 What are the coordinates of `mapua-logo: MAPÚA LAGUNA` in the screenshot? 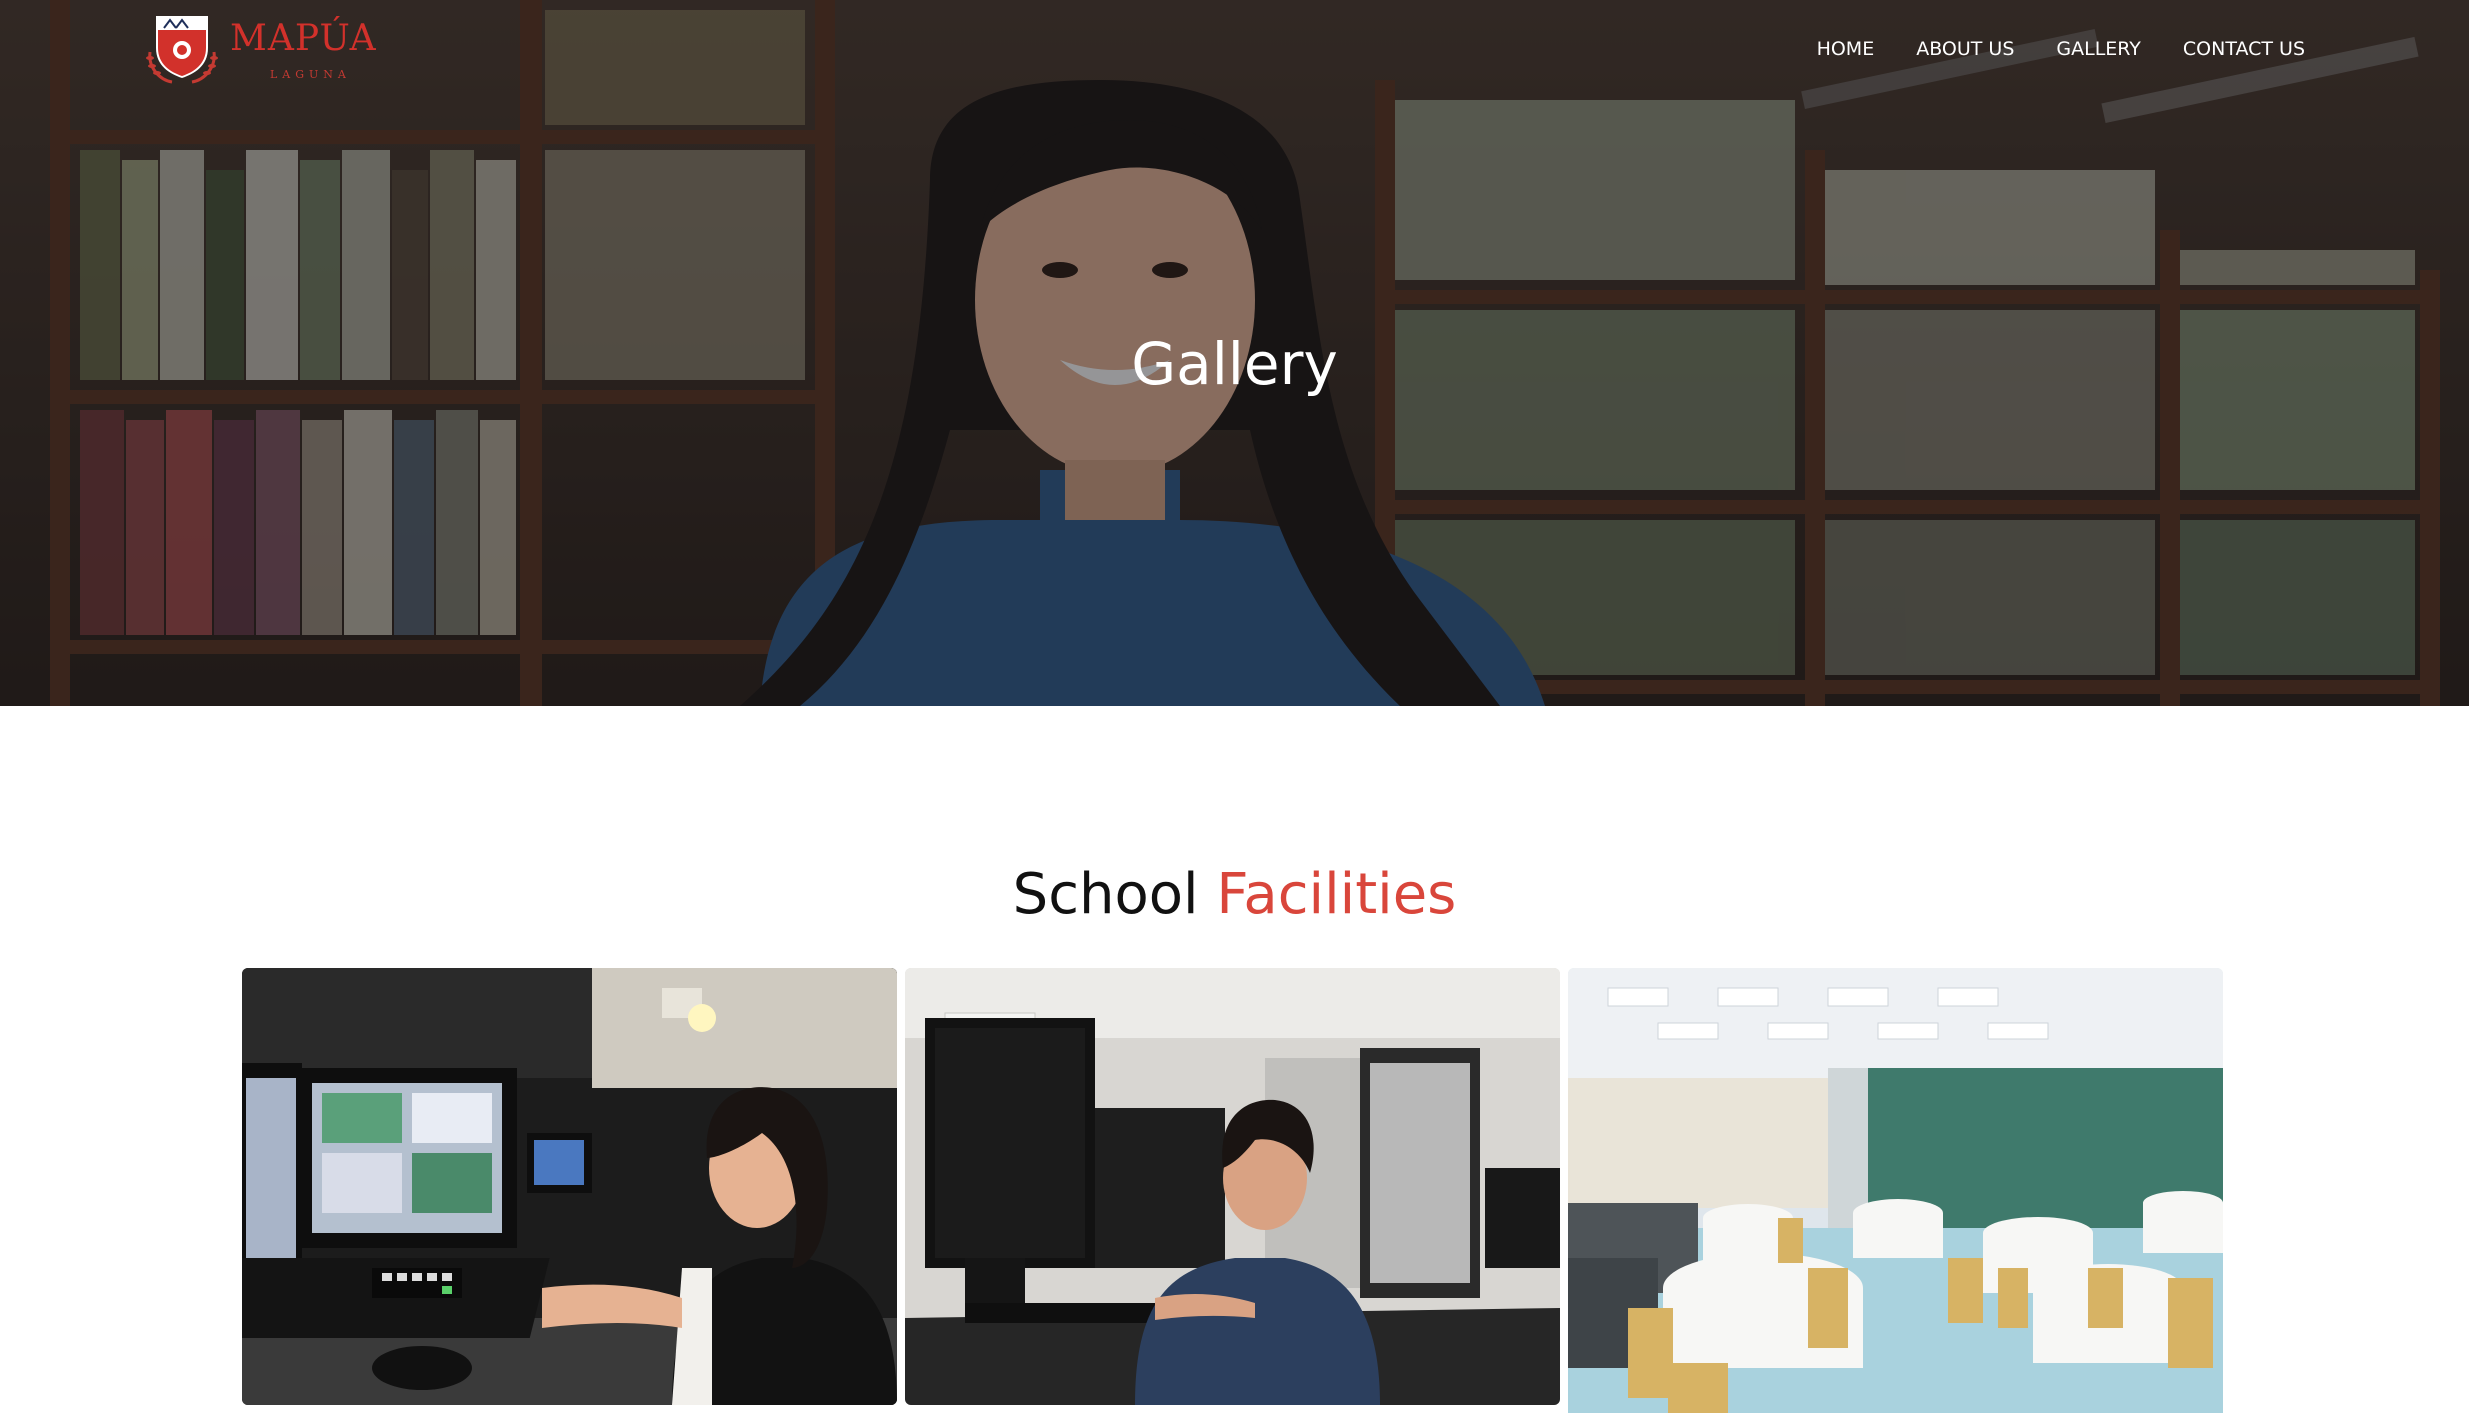 It's located at (262, 48).